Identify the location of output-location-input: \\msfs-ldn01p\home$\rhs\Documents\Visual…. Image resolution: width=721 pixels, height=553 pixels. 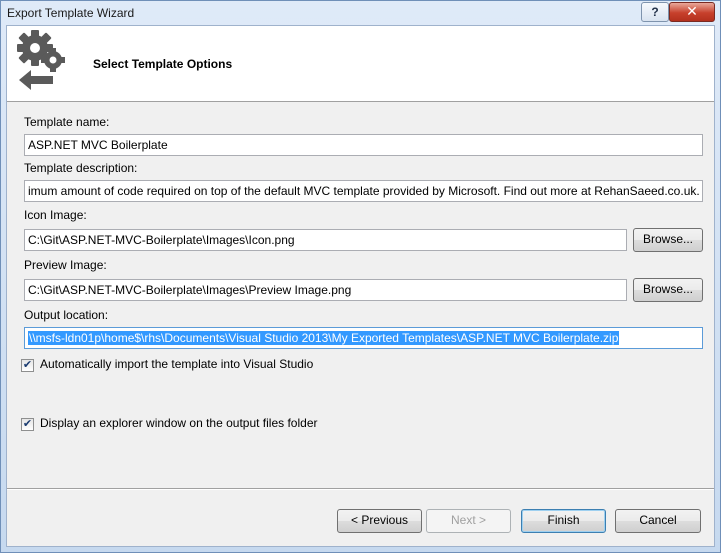
(363, 338).